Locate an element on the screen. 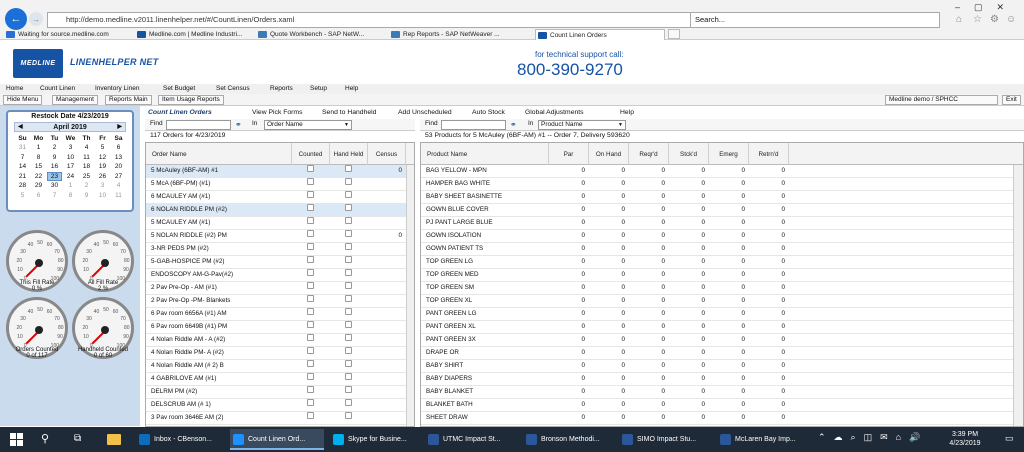  menu-home: Home is located at coordinates (14, 89).